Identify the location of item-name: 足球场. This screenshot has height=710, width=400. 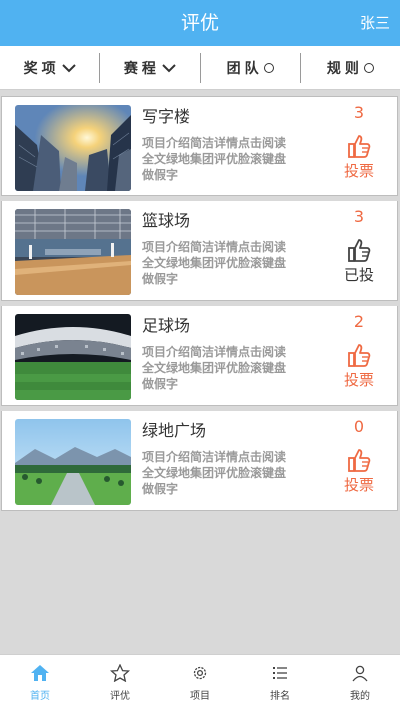
(166, 325).